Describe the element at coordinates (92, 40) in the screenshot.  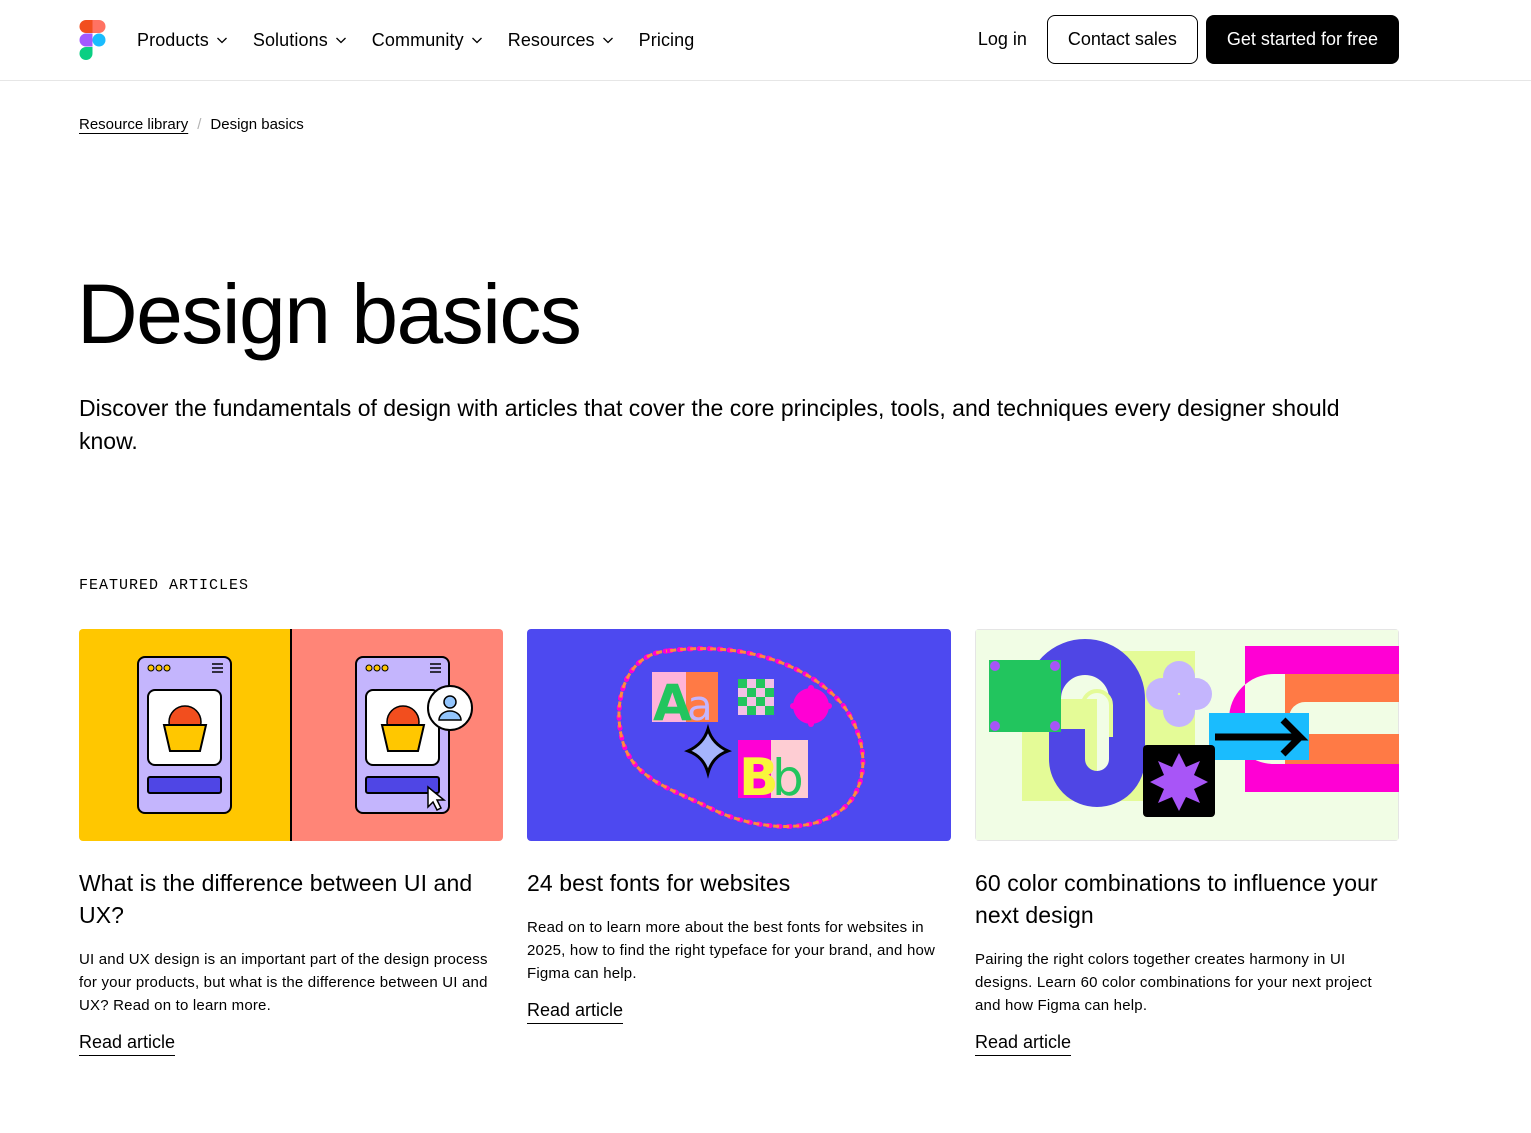
I see `figma-logo-icon` at that location.